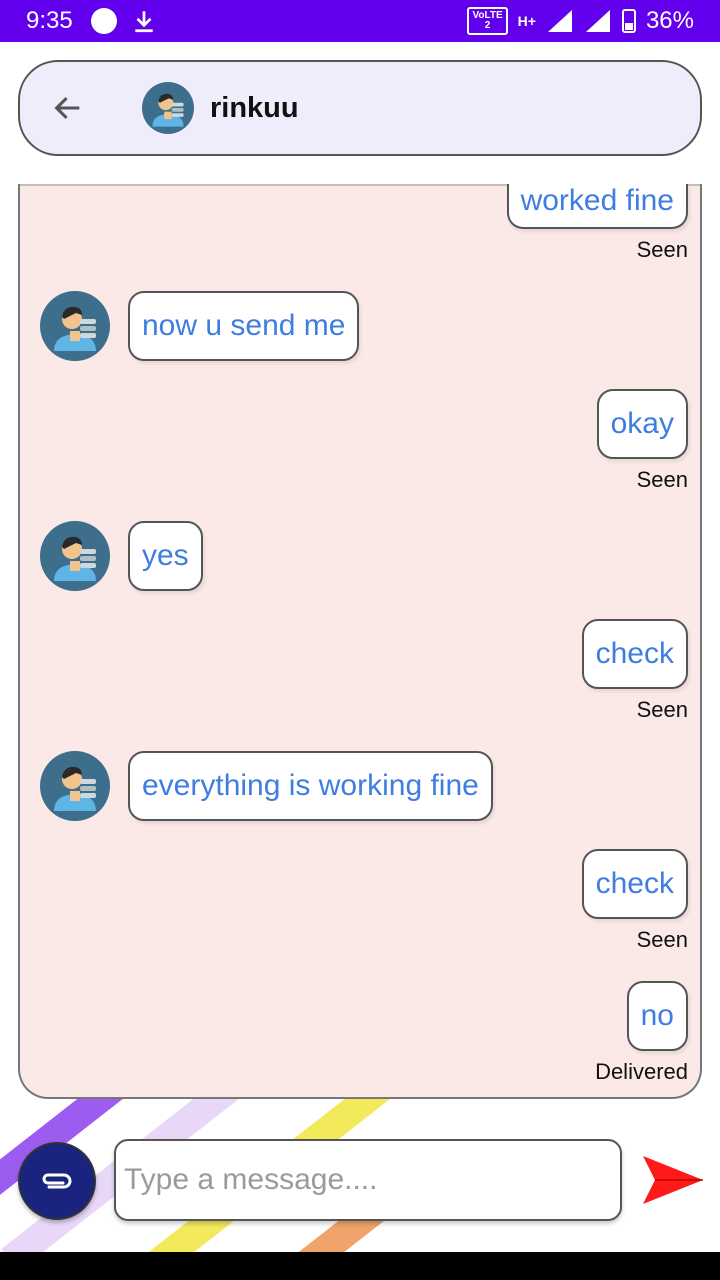 Image resolution: width=720 pixels, height=1280 pixels. I want to click on send-arrow-icon, so click(673, 1180).